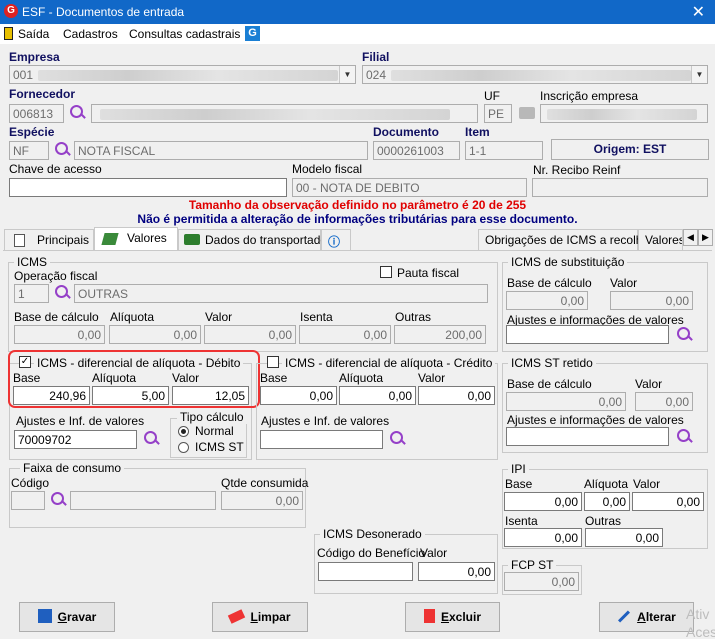 This screenshot has height=639, width=715. What do you see at coordinates (535, 74) in the screenshot?
I see `filial-select: 024 ▼` at bounding box center [535, 74].